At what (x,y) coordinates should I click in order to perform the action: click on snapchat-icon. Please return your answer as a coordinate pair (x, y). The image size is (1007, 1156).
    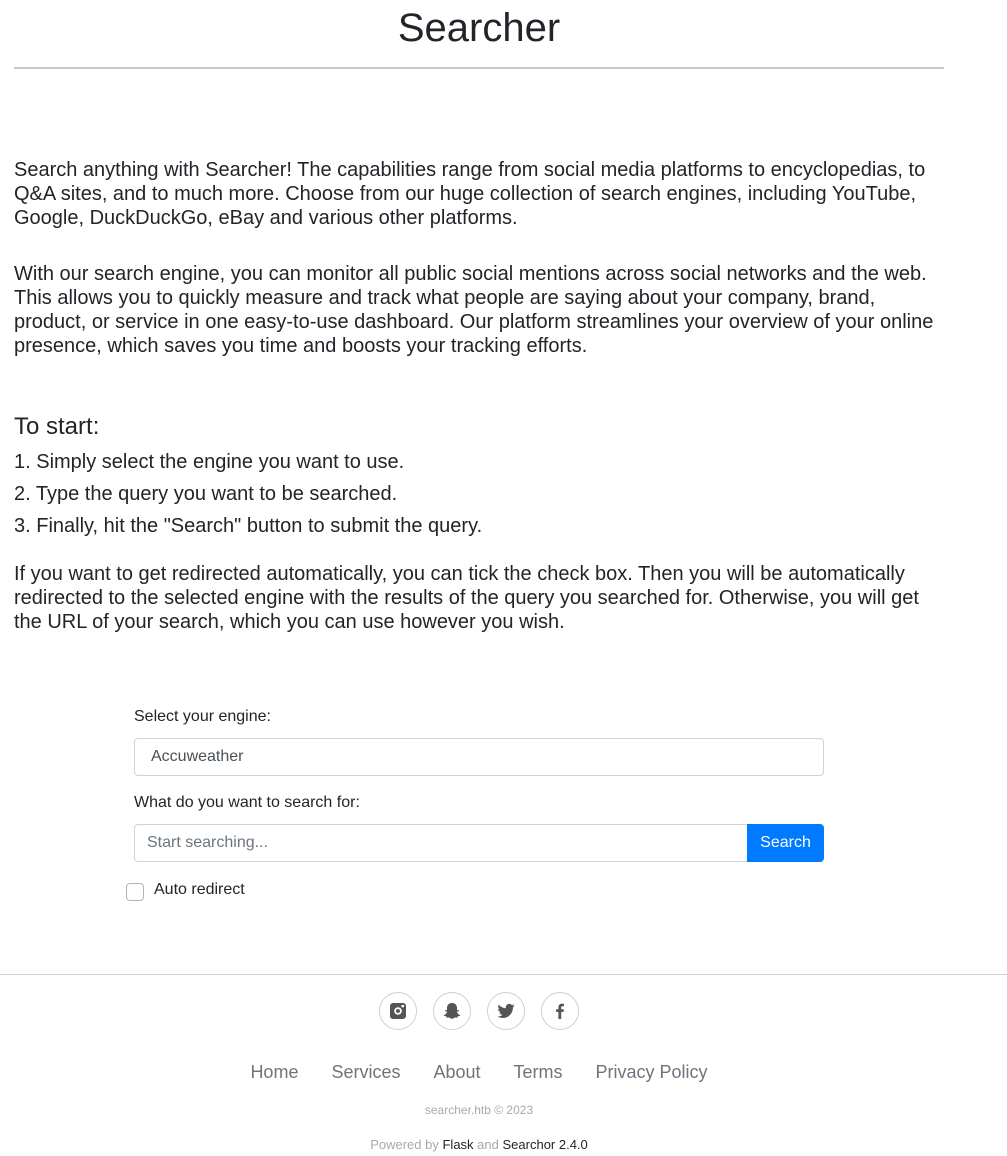
    Looking at the image, I should click on (452, 1011).